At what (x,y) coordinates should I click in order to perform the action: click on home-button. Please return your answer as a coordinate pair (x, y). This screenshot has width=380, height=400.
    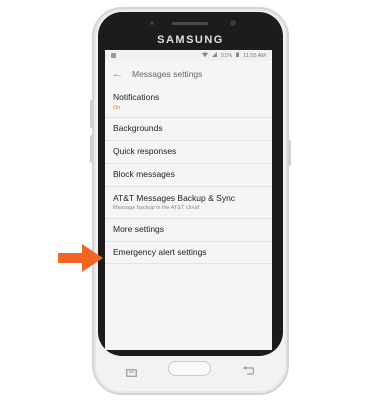
    Looking at the image, I should click on (189, 368).